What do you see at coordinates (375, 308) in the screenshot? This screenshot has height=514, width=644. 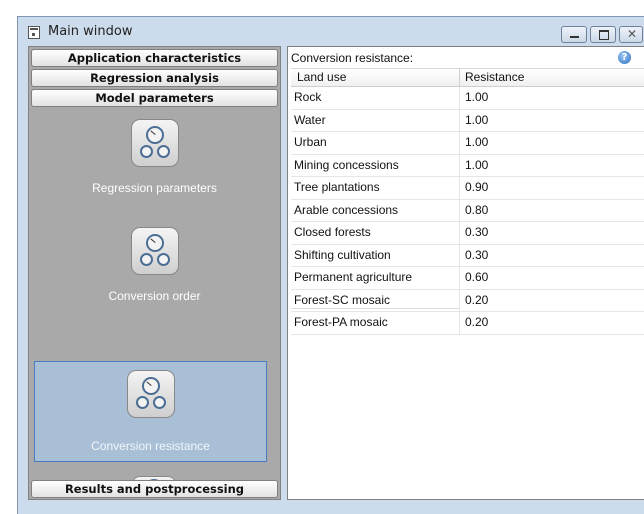 I see `table-bottom-line` at bounding box center [375, 308].